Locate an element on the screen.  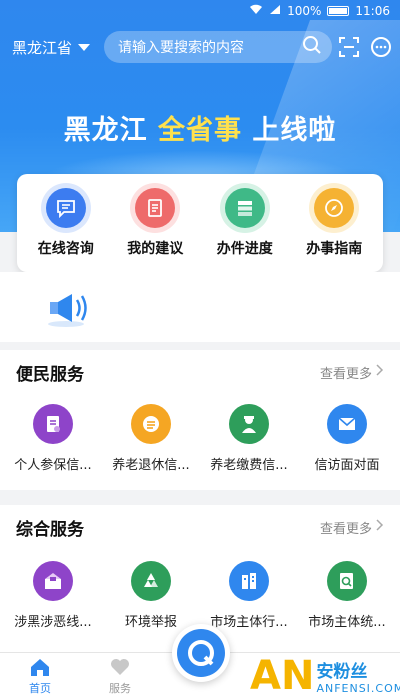
banner-part1: 黑龙江 is located at coordinates (110, 130).